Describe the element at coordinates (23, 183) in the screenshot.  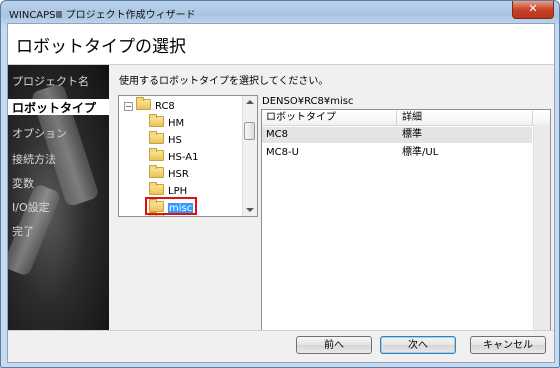
I see `step-variables: 変数` at that location.